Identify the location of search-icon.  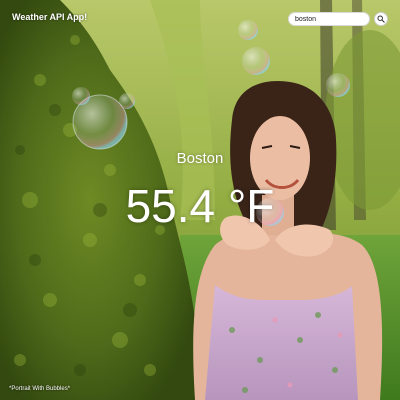
(381, 19).